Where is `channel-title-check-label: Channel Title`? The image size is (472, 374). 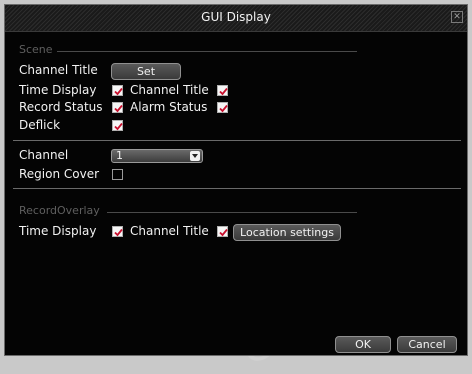 channel-title-check-label: Channel Title is located at coordinates (169, 90).